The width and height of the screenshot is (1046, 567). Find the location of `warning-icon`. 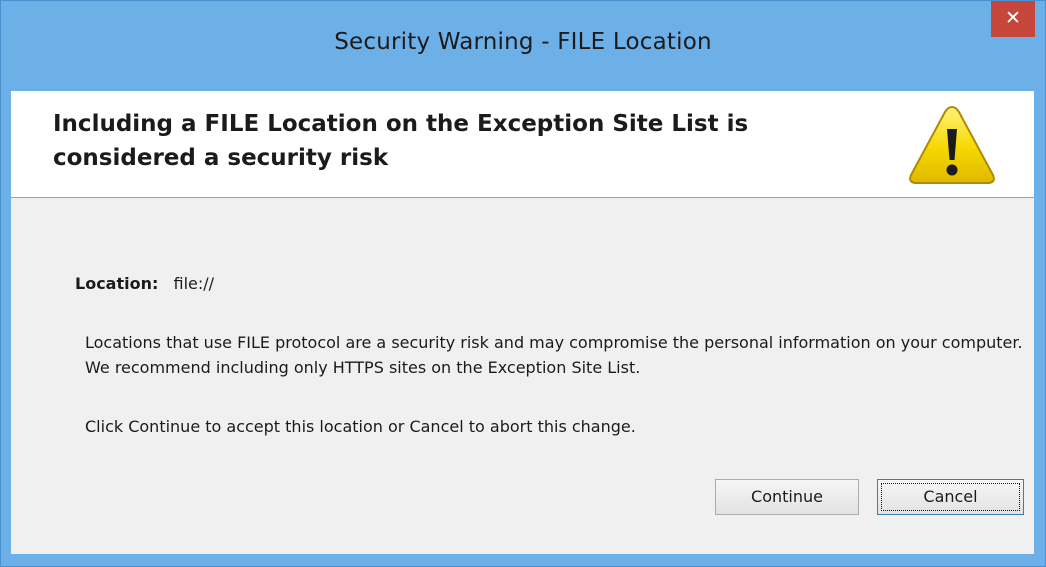

warning-icon is located at coordinates (952, 144).